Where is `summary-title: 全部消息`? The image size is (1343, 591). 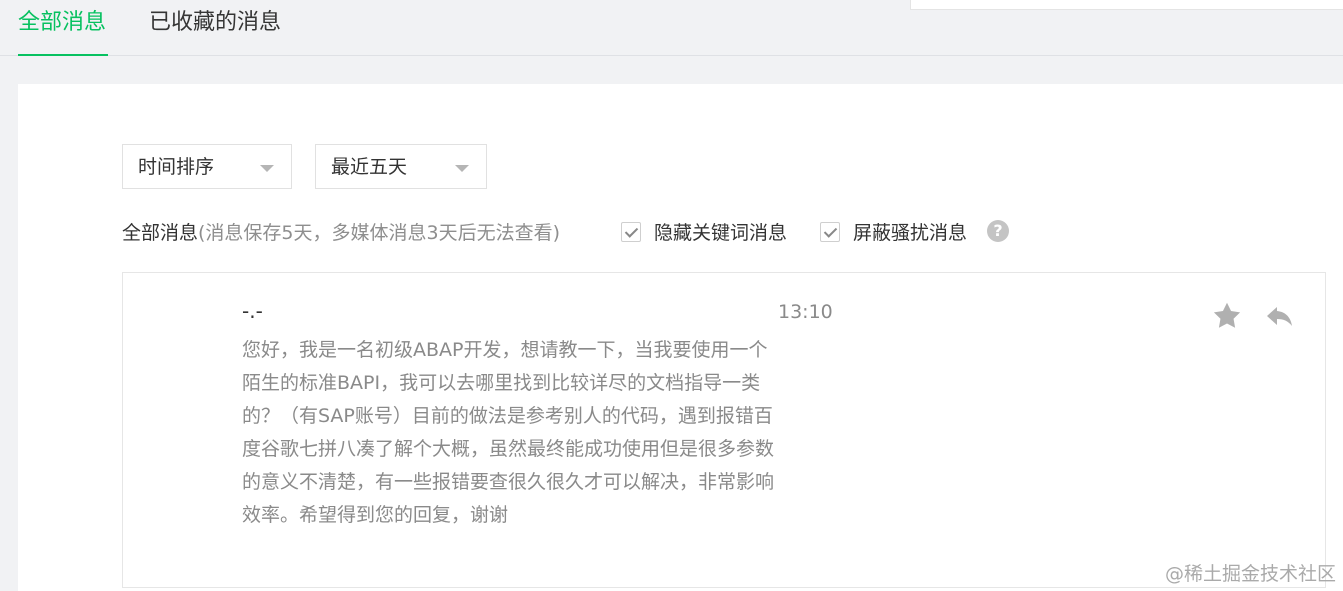
summary-title: 全部消息 is located at coordinates (160, 233).